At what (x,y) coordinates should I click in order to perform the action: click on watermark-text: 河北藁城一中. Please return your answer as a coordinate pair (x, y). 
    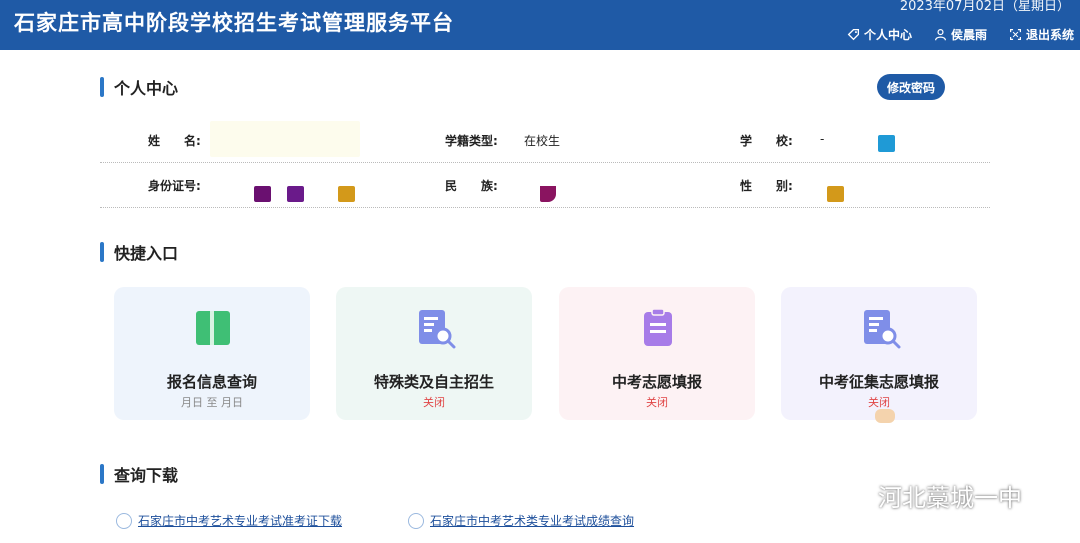
    Looking at the image, I should click on (950, 498).